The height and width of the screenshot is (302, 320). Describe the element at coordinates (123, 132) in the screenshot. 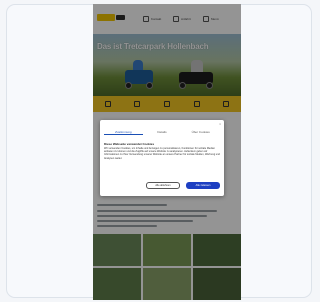

I see `tab-consent: Zustimmung` at that location.